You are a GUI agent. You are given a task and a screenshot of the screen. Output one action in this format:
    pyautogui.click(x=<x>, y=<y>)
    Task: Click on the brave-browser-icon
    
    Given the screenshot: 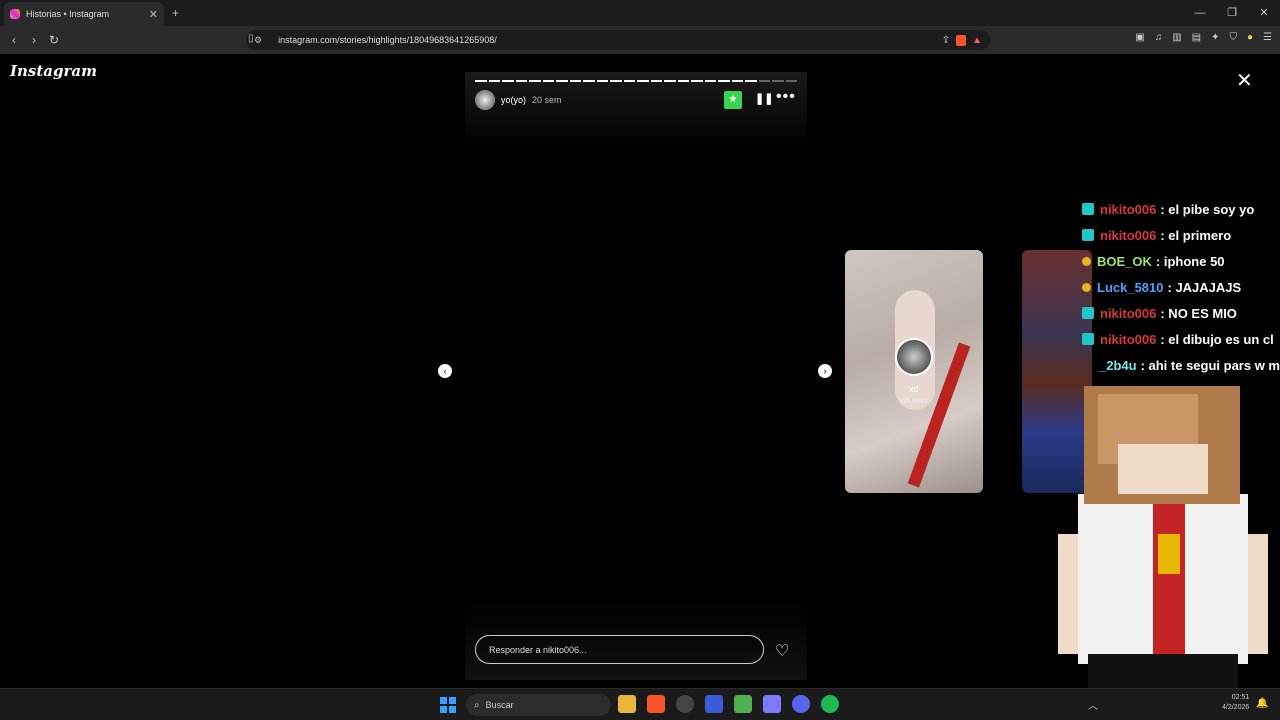 What is the action you would take?
    pyautogui.click(x=656, y=704)
    